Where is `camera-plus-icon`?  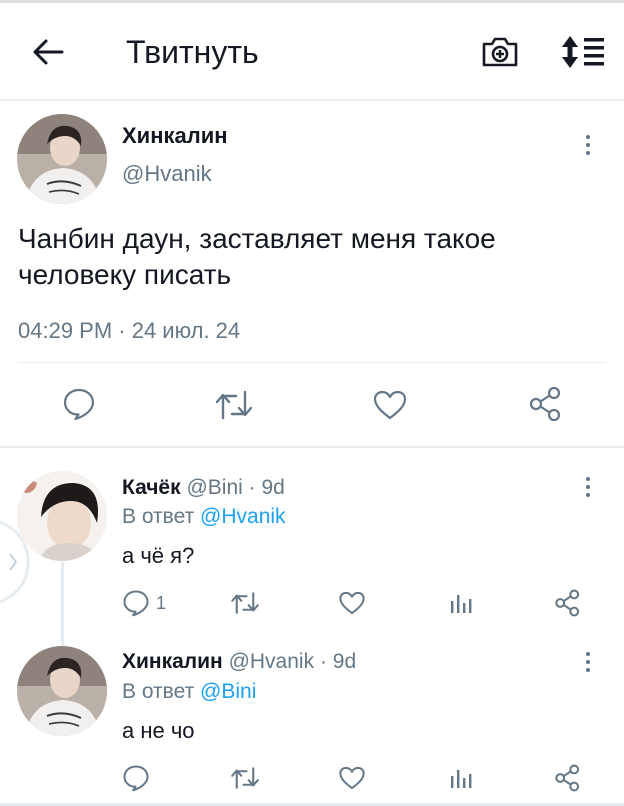 camera-plus-icon is located at coordinates (500, 52).